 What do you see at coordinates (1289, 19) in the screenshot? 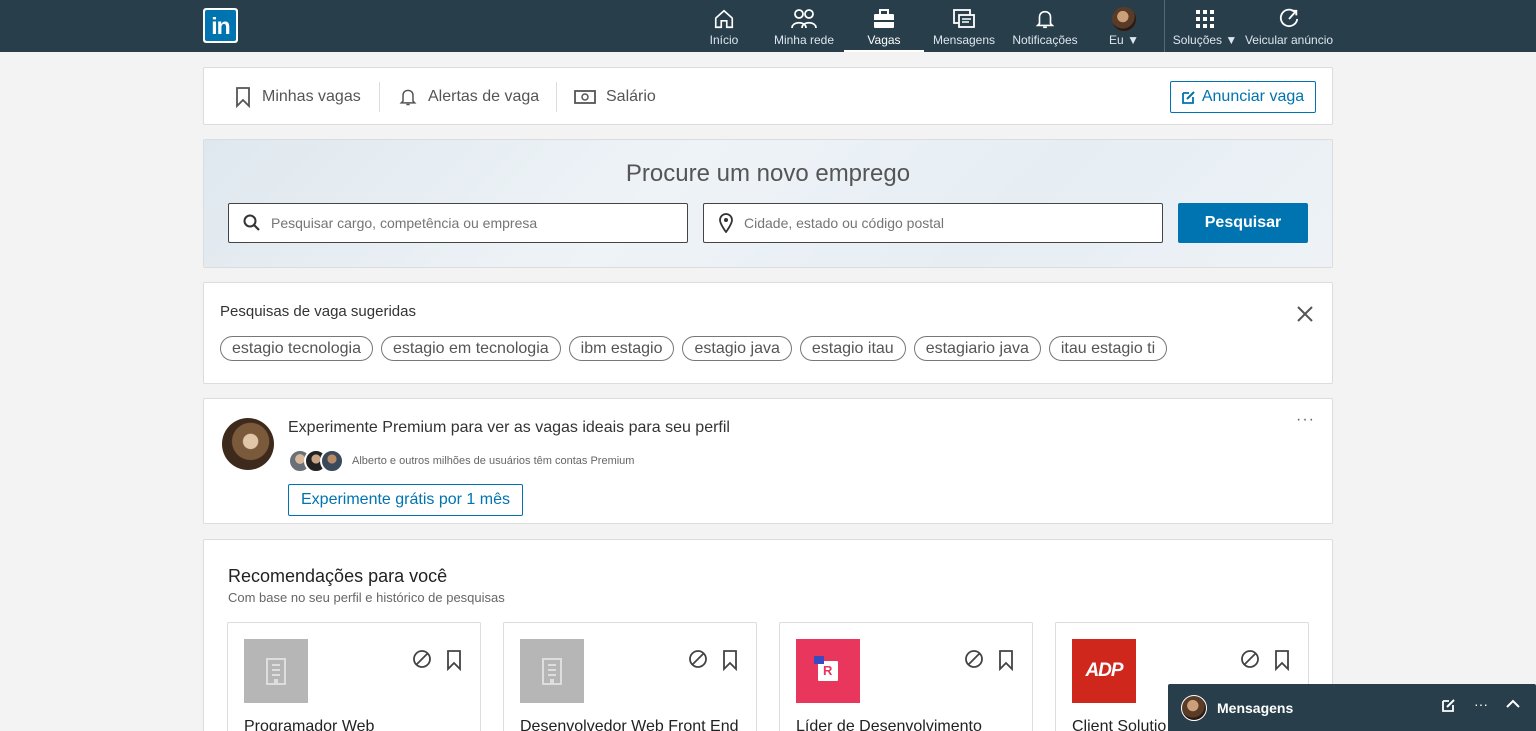
I see `ad-icon` at bounding box center [1289, 19].